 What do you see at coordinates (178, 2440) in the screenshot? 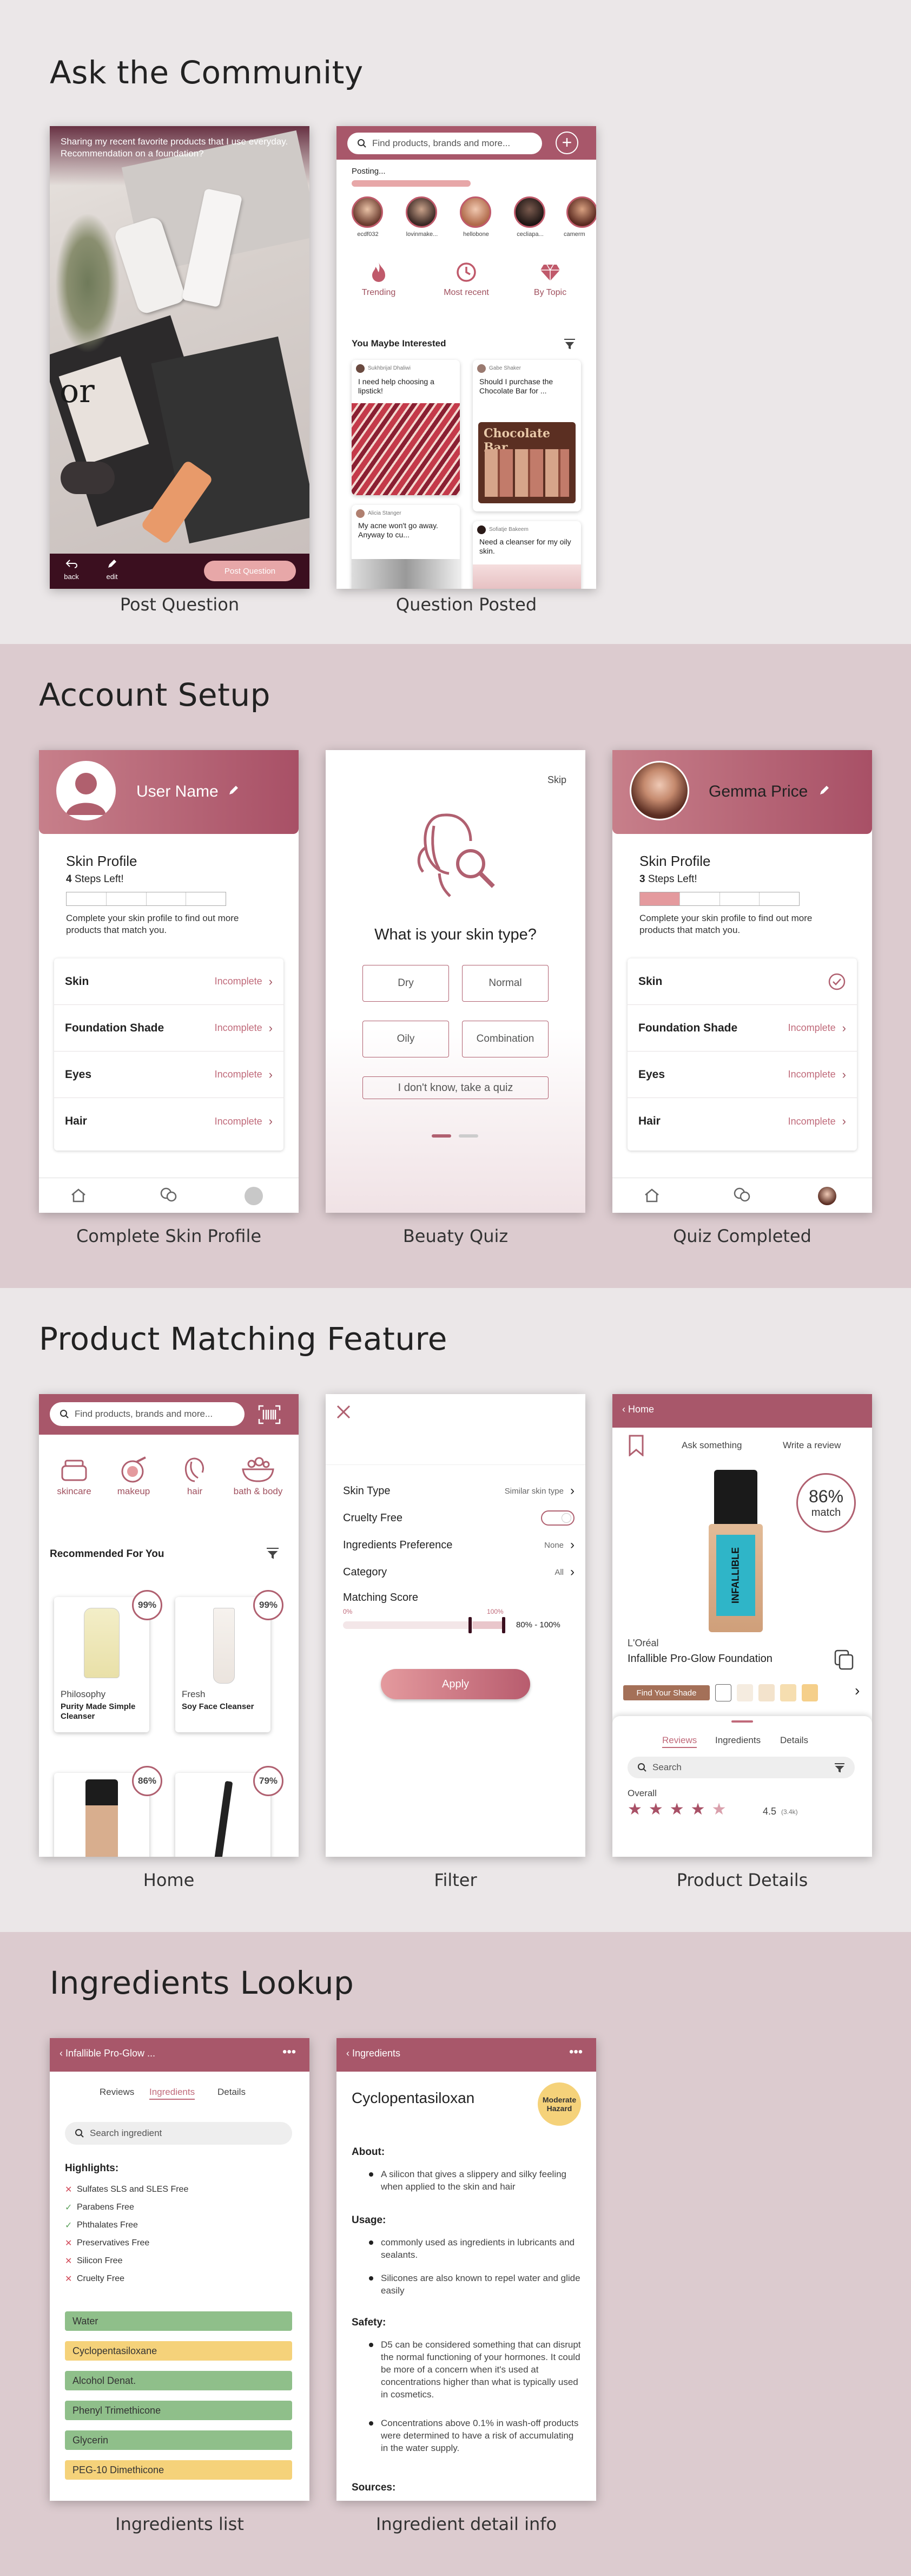
I see `ingredient-item: Glycerin` at bounding box center [178, 2440].